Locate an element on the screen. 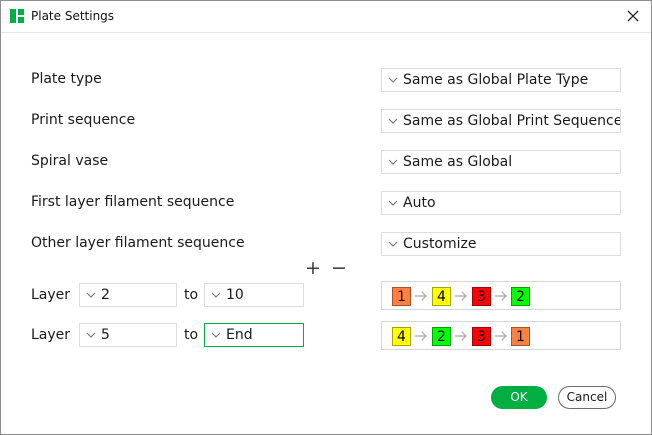  layer-range-2-sequence: 4 2 3 1 is located at coordinates (501, 335).